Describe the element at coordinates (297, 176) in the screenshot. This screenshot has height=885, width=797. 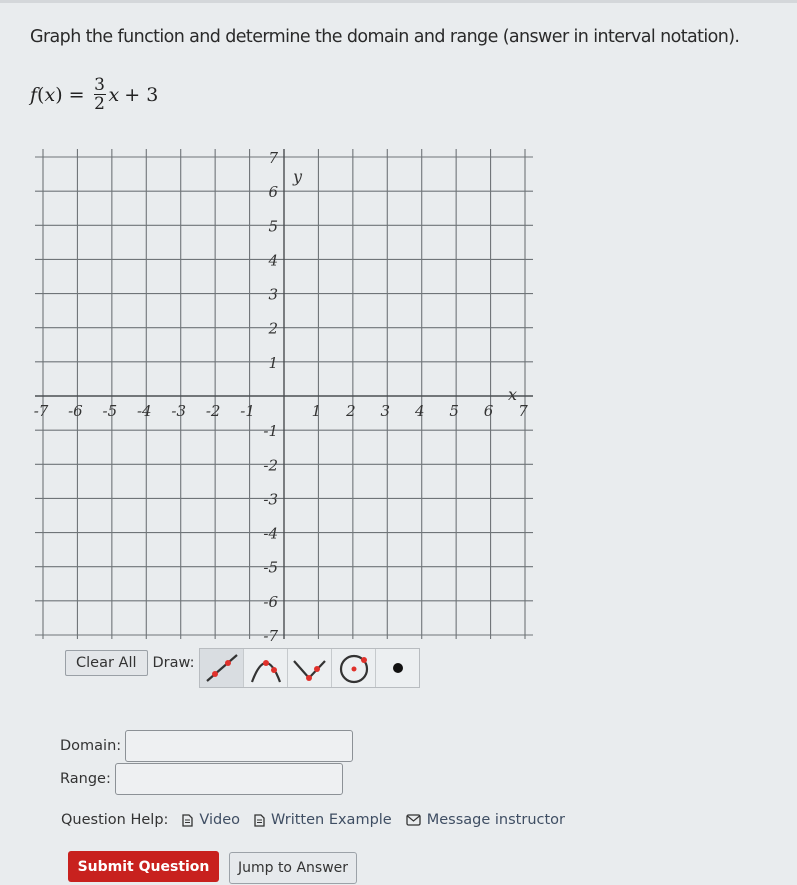
I see `y-axis-label: y` at that location.